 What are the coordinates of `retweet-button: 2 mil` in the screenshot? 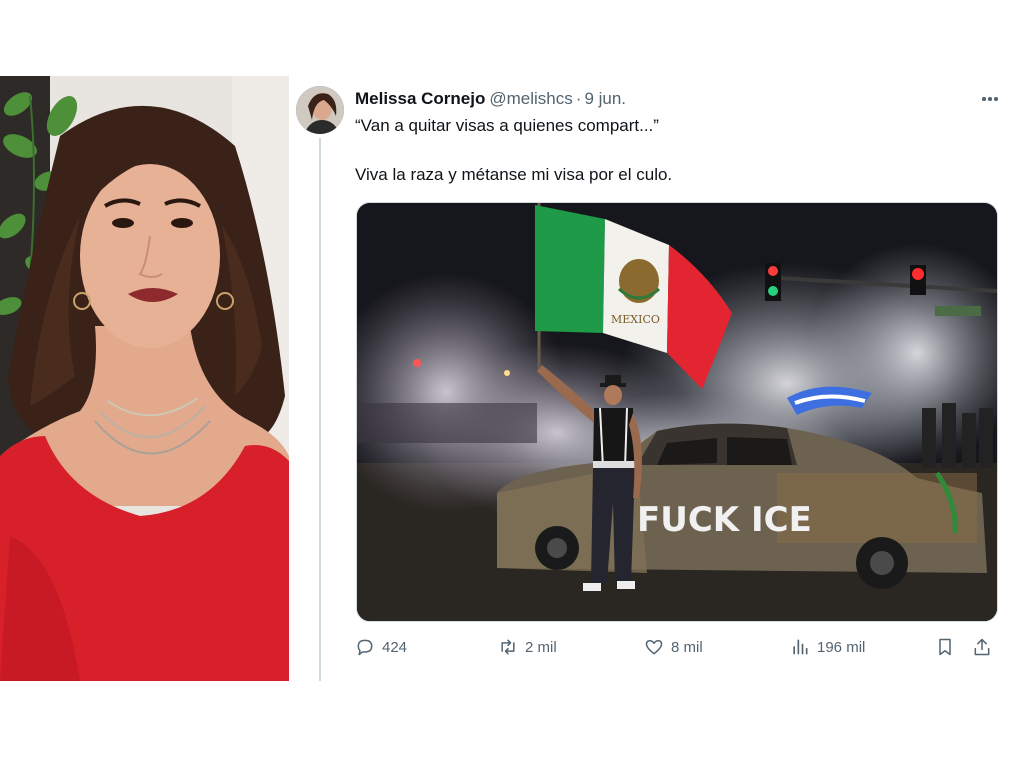 It's located at (527, 647).